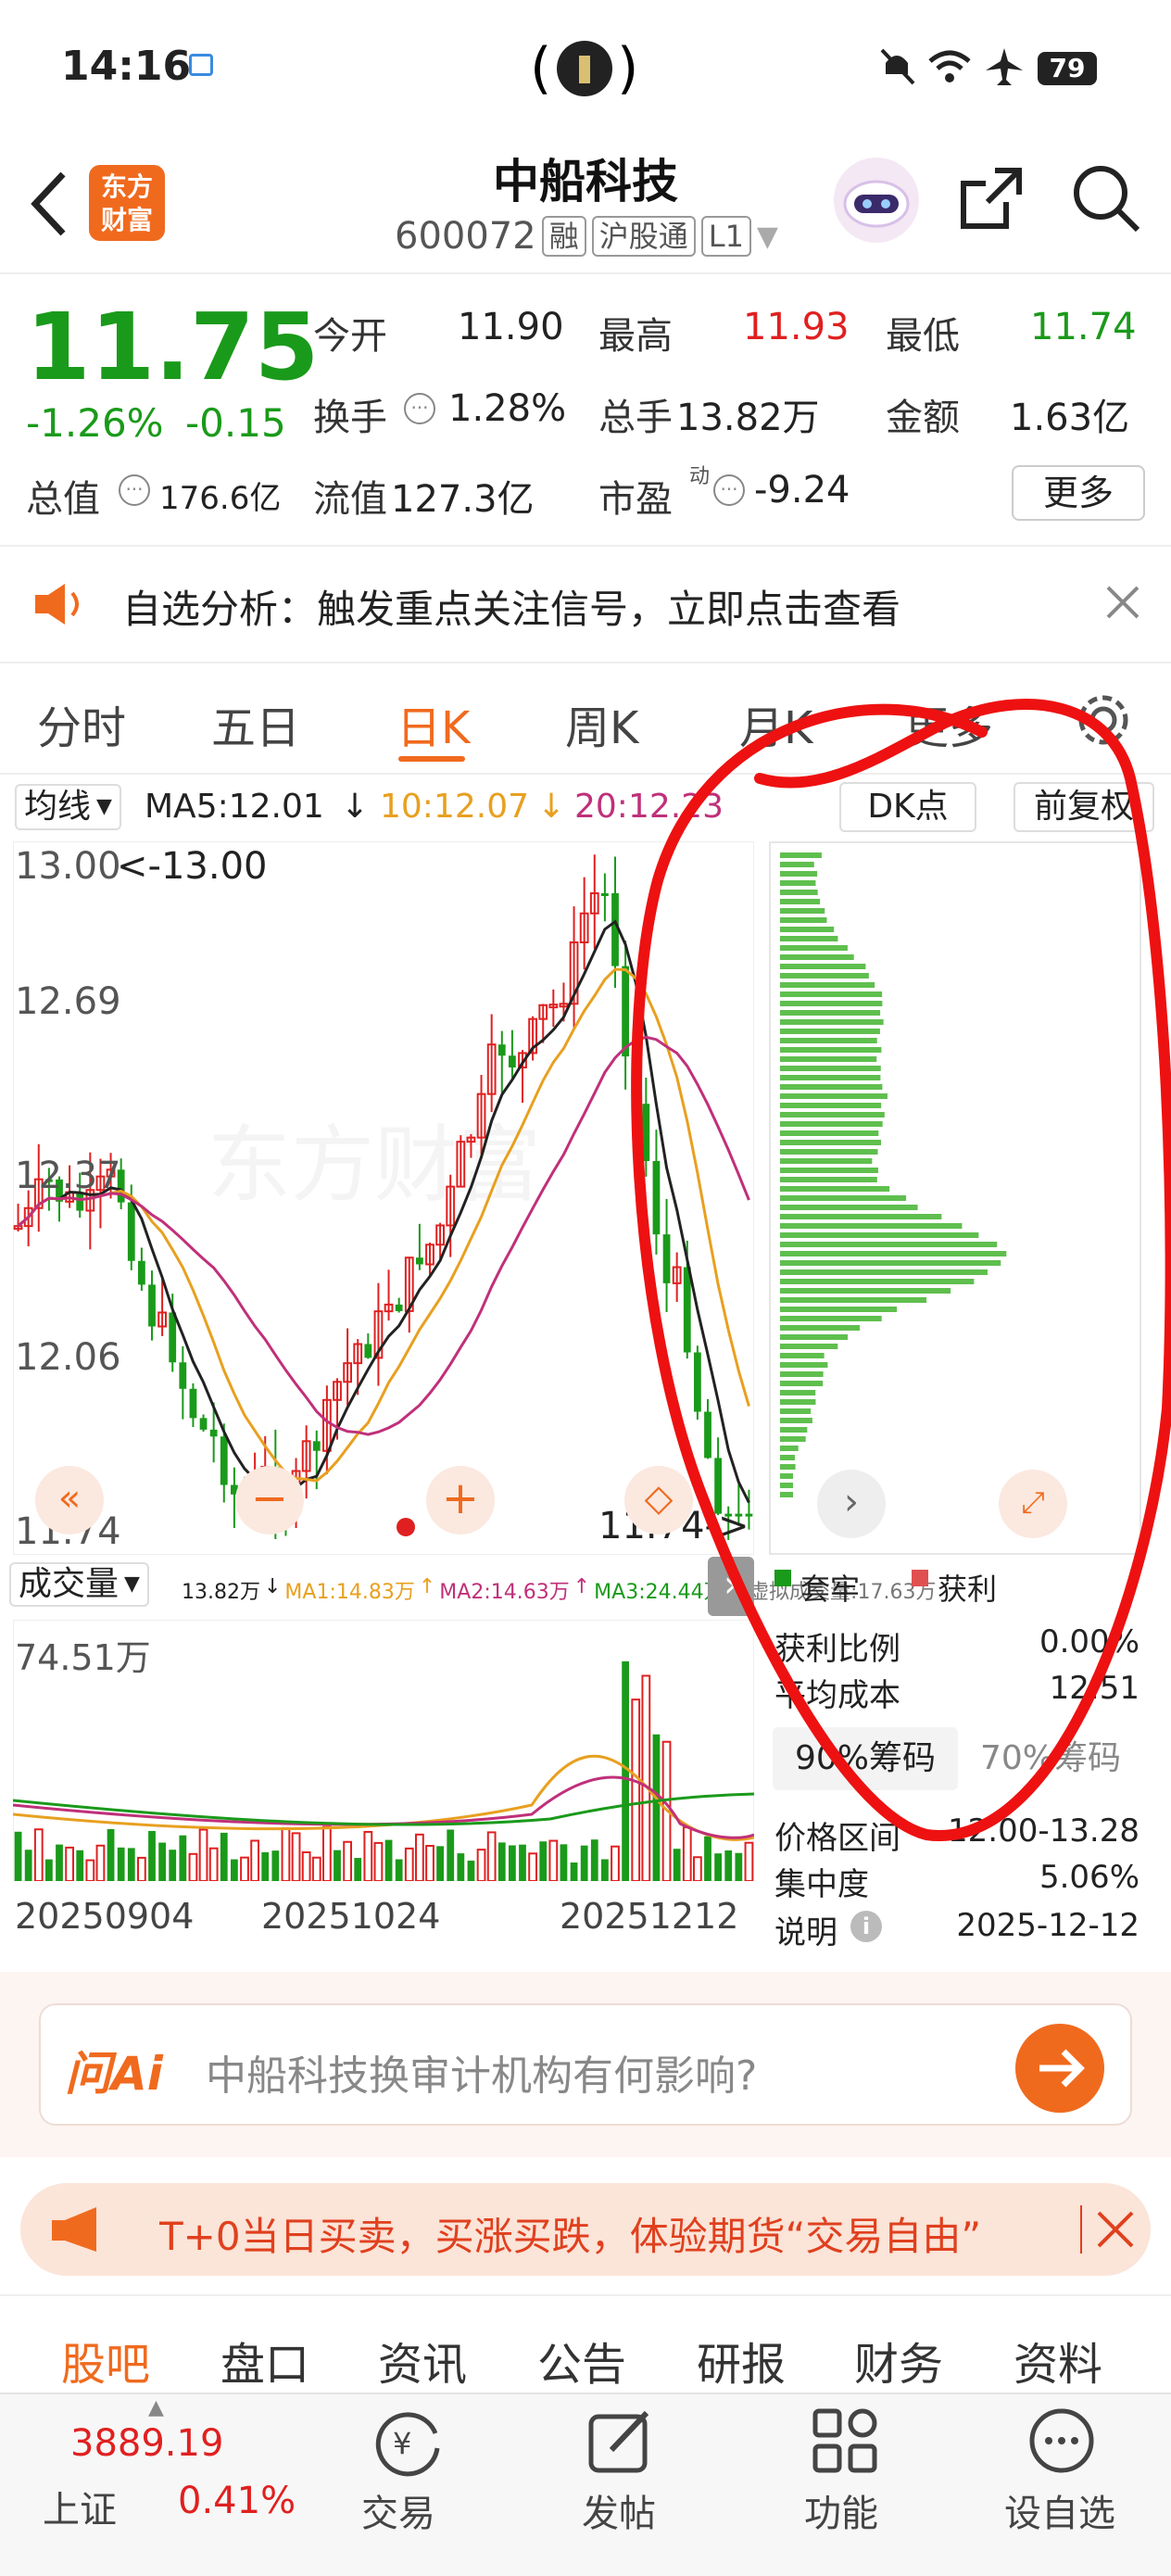  I want to click on promo-banner: T+0当日买卖，买涨买跌，体验期货“交易自由”, so click(585, 2230).